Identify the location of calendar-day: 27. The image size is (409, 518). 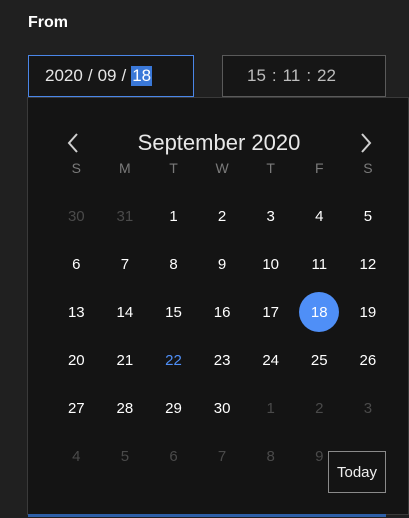
(76, 408).